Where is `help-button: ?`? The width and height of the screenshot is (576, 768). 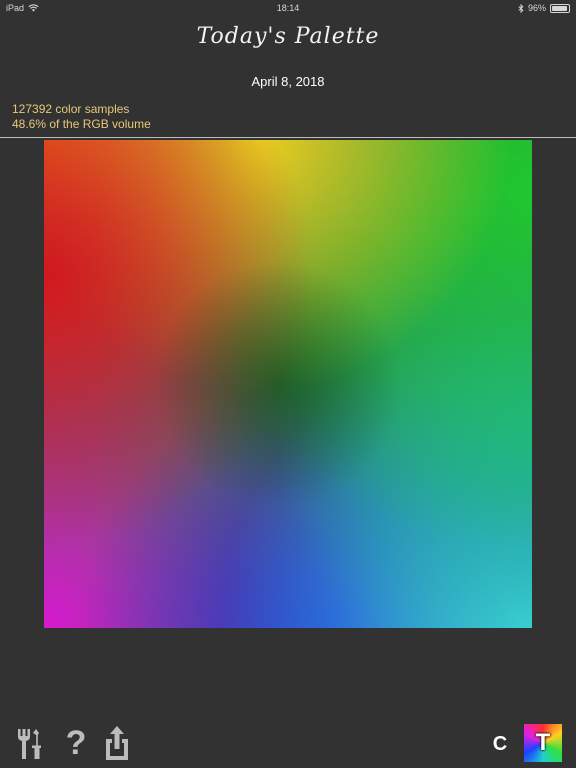 help-button: ? is located at coordinates (76, 743).